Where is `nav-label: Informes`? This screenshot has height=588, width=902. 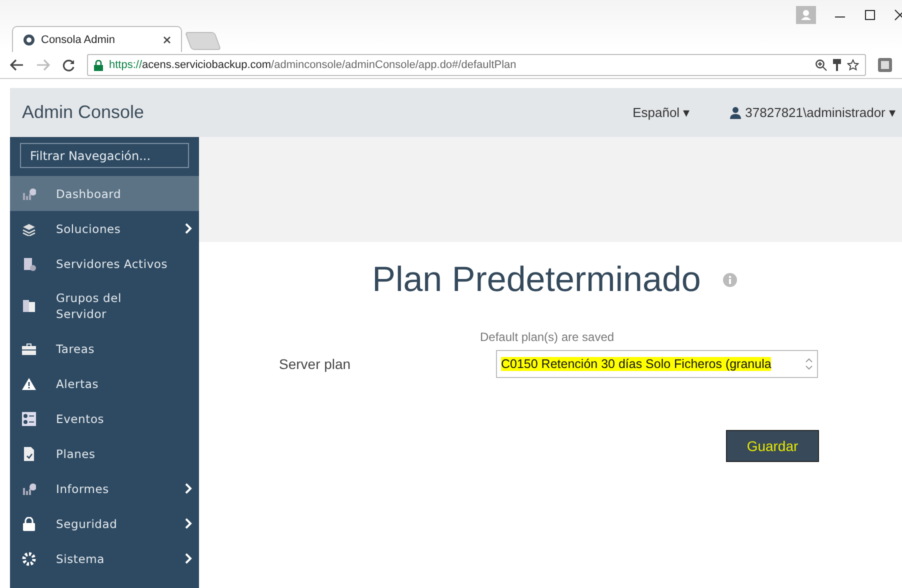
nav-label: Informes is located at coordinates (83, 488).